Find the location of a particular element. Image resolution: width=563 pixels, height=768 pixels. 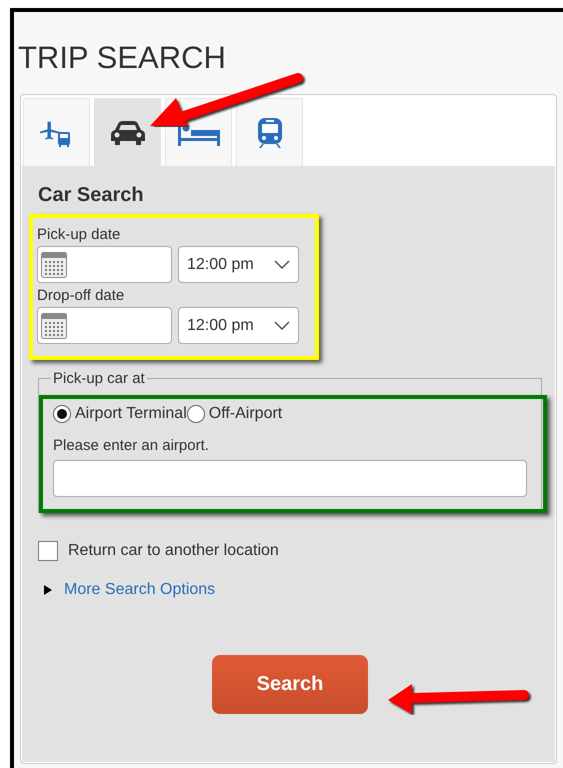

car-icon is located at coordinates (128, 133).